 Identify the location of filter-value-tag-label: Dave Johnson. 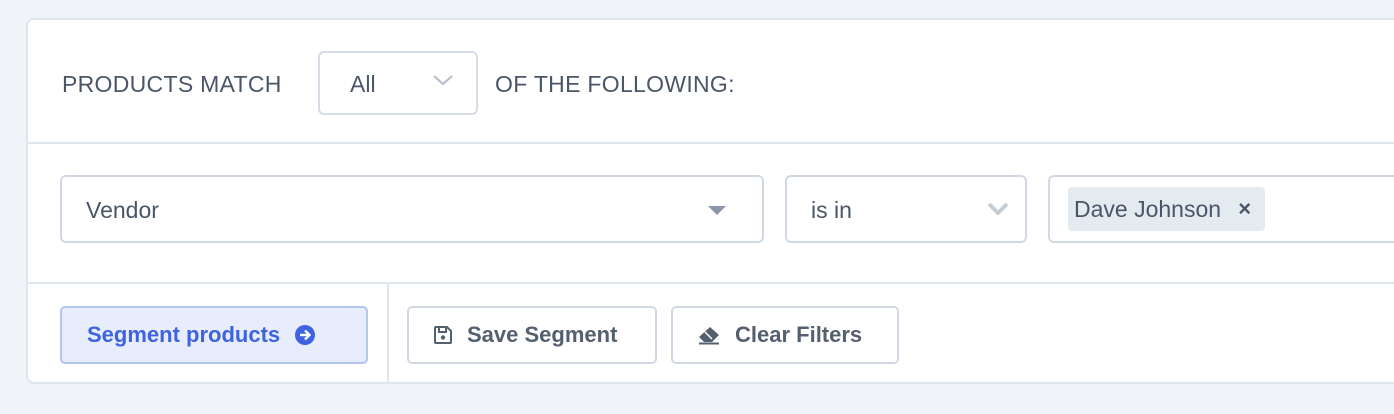
(1148, 209).